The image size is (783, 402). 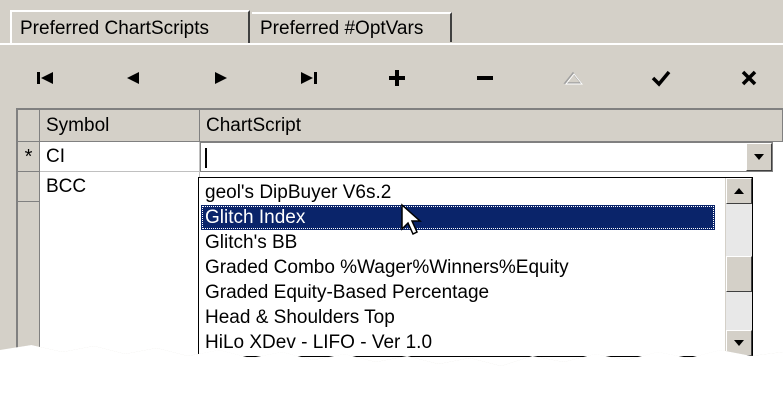 I want to click on close-icon, so click(x=749, y=78).